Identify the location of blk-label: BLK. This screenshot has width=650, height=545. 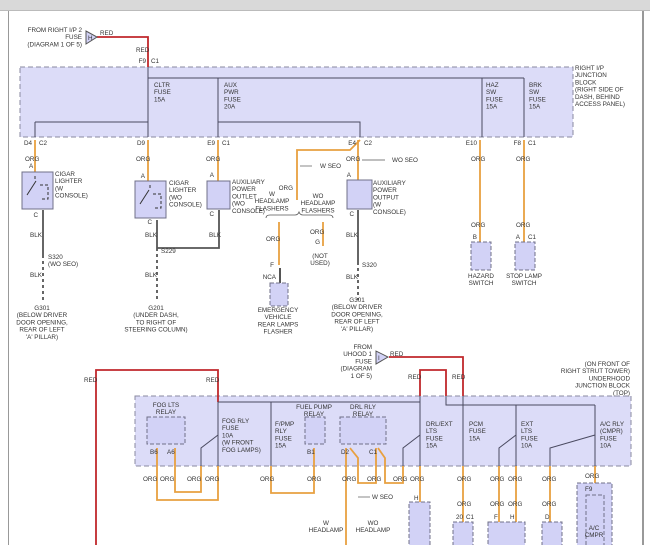
(215, 235).